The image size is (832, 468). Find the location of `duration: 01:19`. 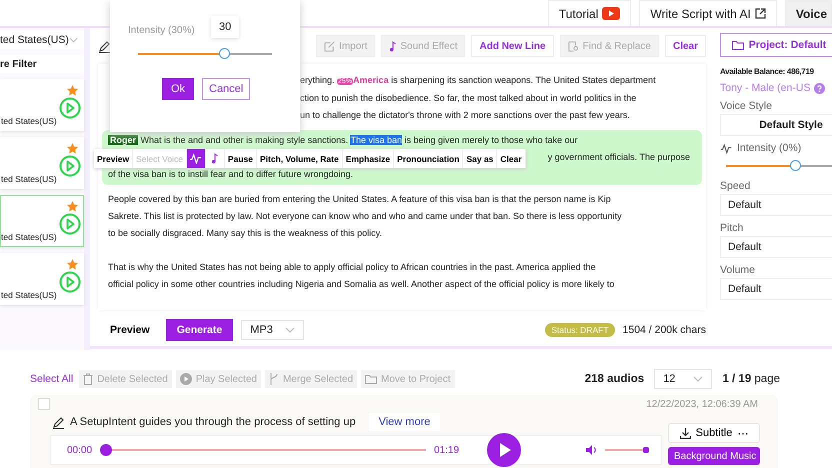

duration: 01:19 is located at coordinates (447, 450).